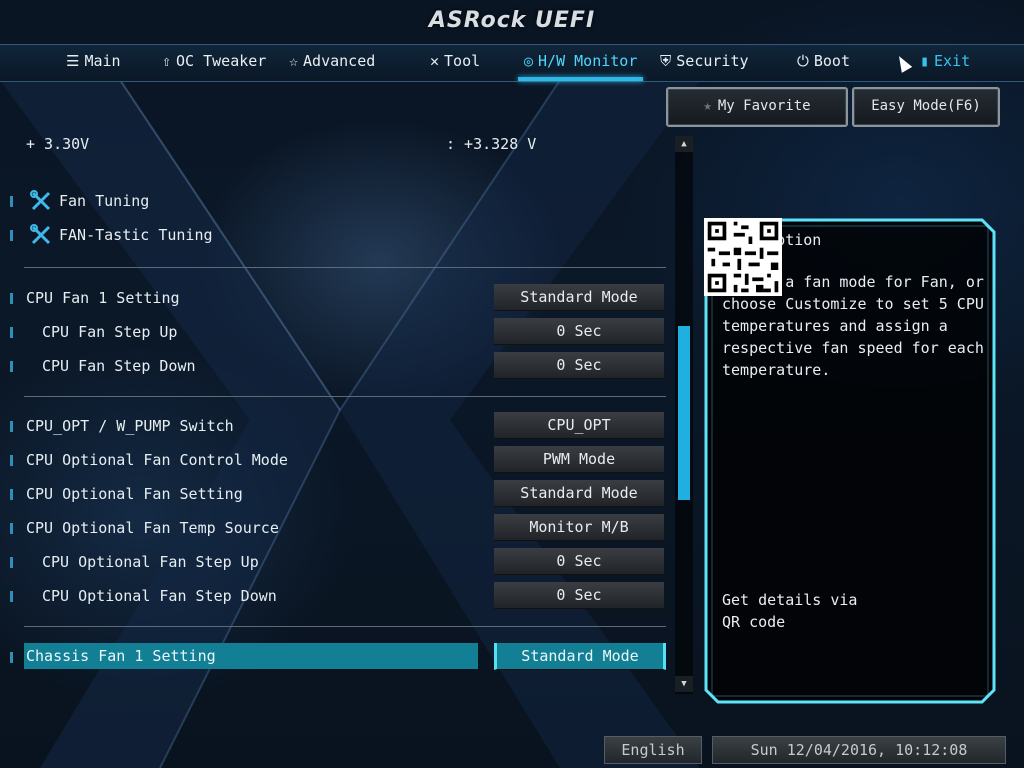 This screenshot has height=768, width=1024. What do you see at coordinates (823, 63) in the screenshot?
I see `tab-boot: ⏻ Boot` at bounding box center [823, 63].